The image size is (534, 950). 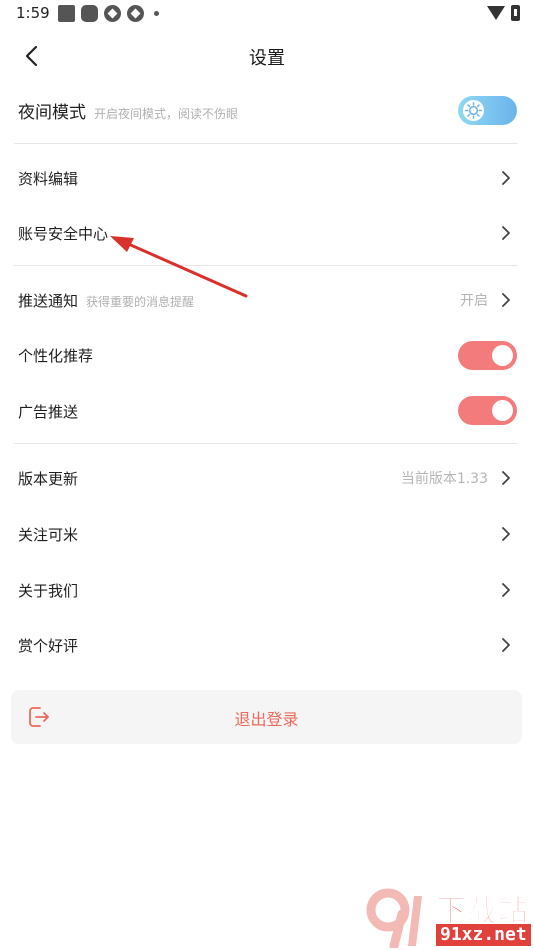 I want to click on push-label: 推送通知, so click(x=48, y=300).